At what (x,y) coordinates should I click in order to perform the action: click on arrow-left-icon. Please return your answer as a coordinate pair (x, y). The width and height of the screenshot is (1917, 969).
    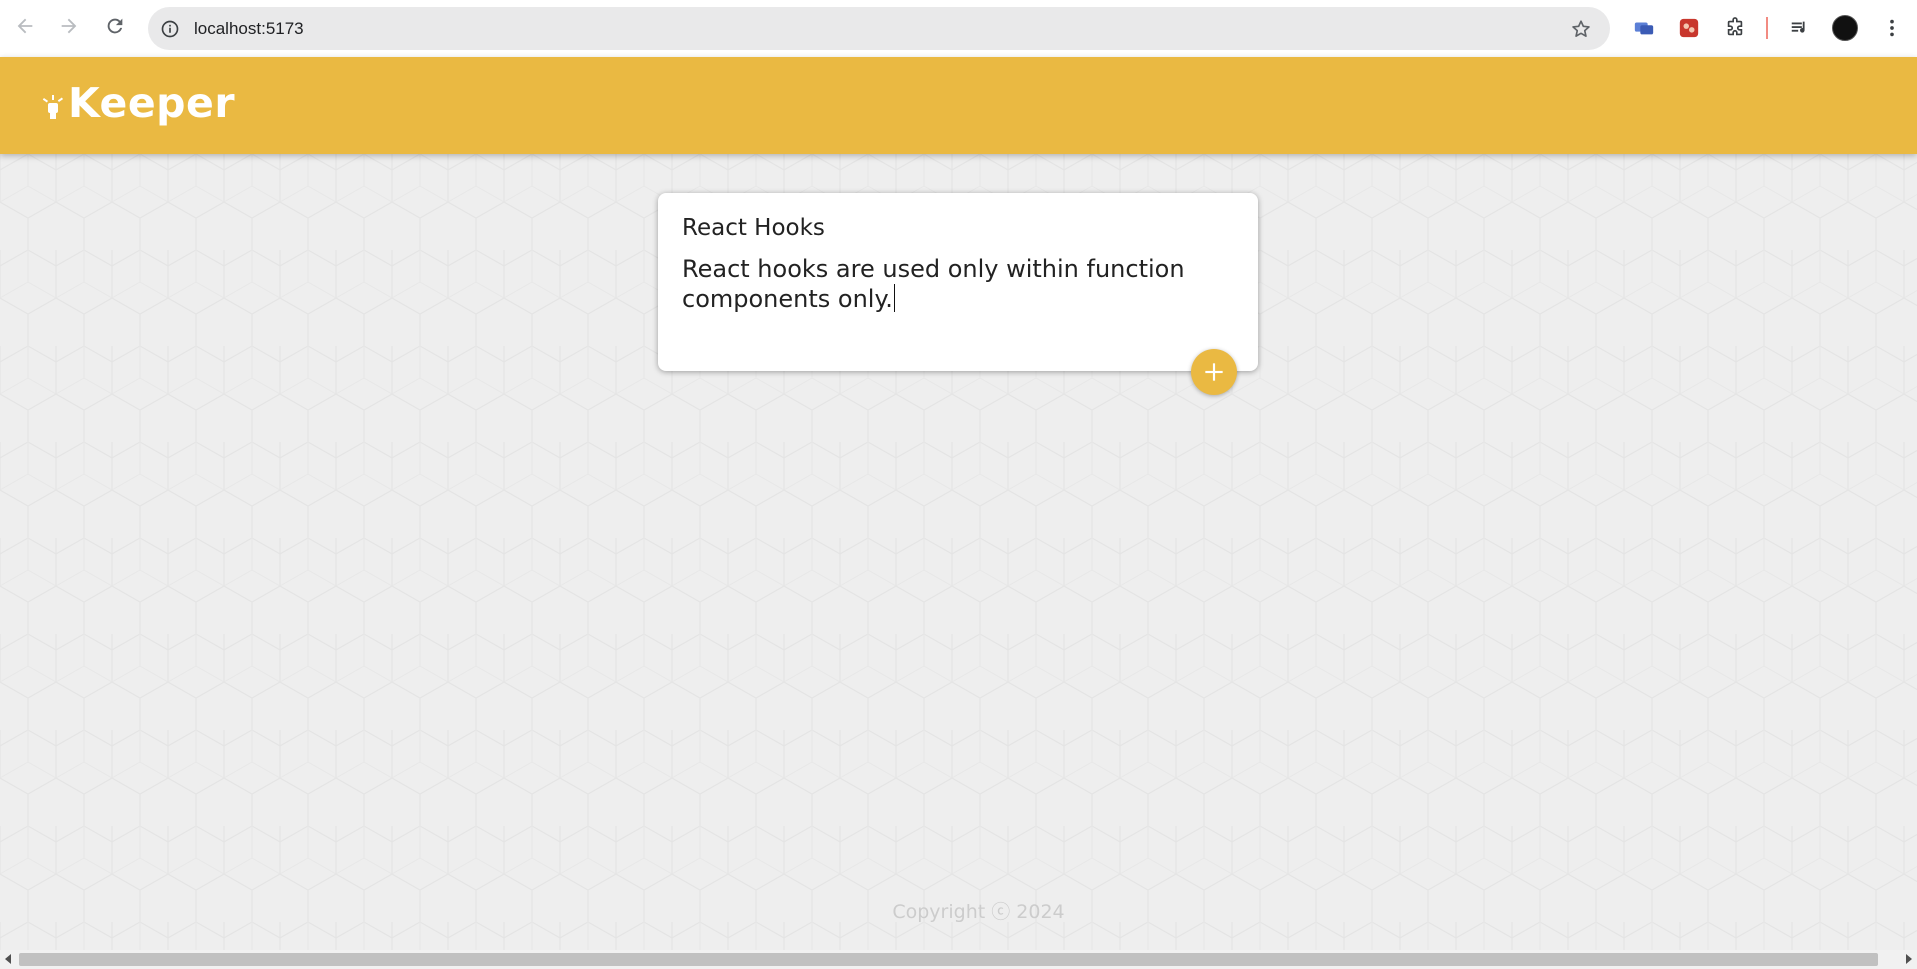
    Looking at the image, I should click on (25, 26).